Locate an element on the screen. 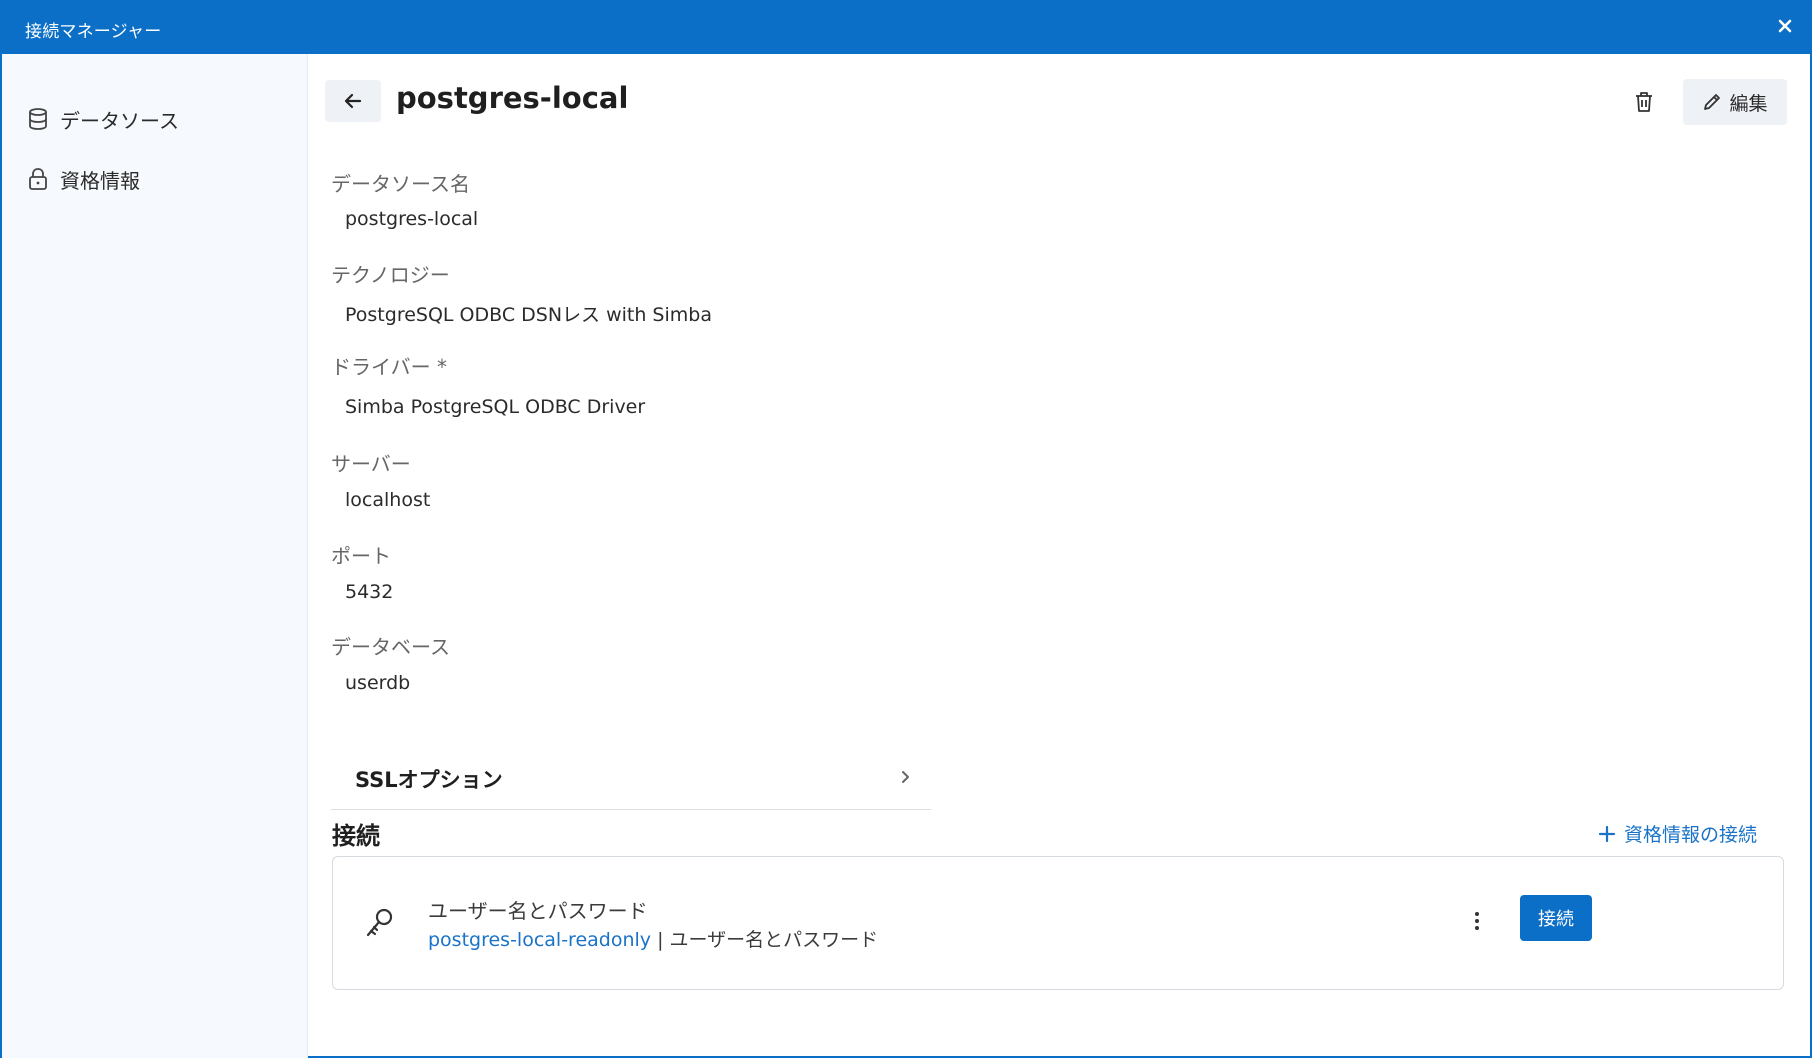 This screenshot has width=1812, height=1058. key-icon is located at coordinates (379, 922).